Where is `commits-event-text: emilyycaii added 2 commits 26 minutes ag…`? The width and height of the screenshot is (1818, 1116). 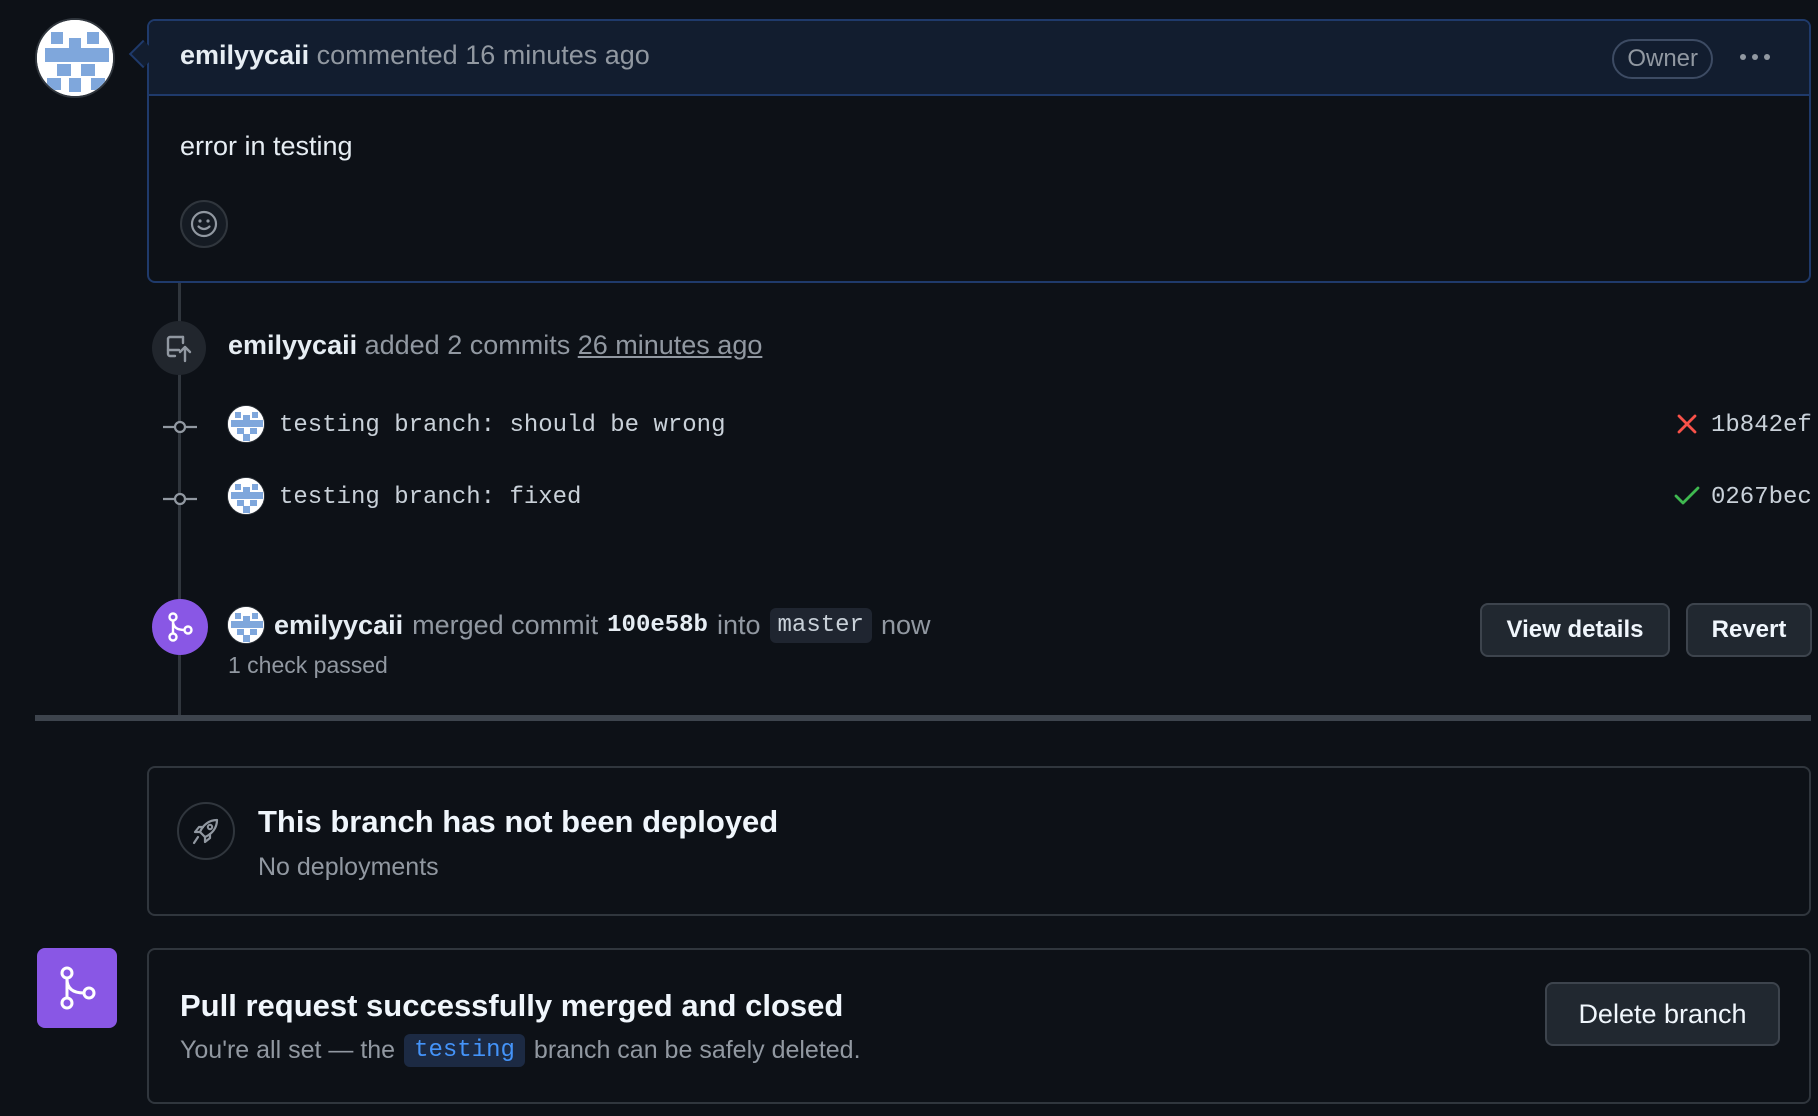
commits-event-text: emilyycaii added 2 commits 26 minutes ag… is located at coordinates (495, 345).